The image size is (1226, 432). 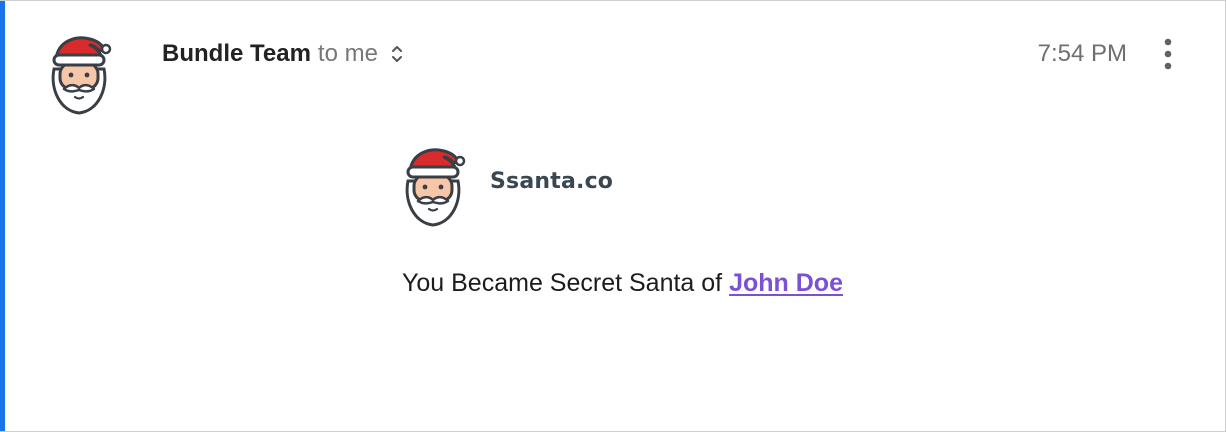 I want to click on vertical-dots-icon, so click(x=1168, y=54).